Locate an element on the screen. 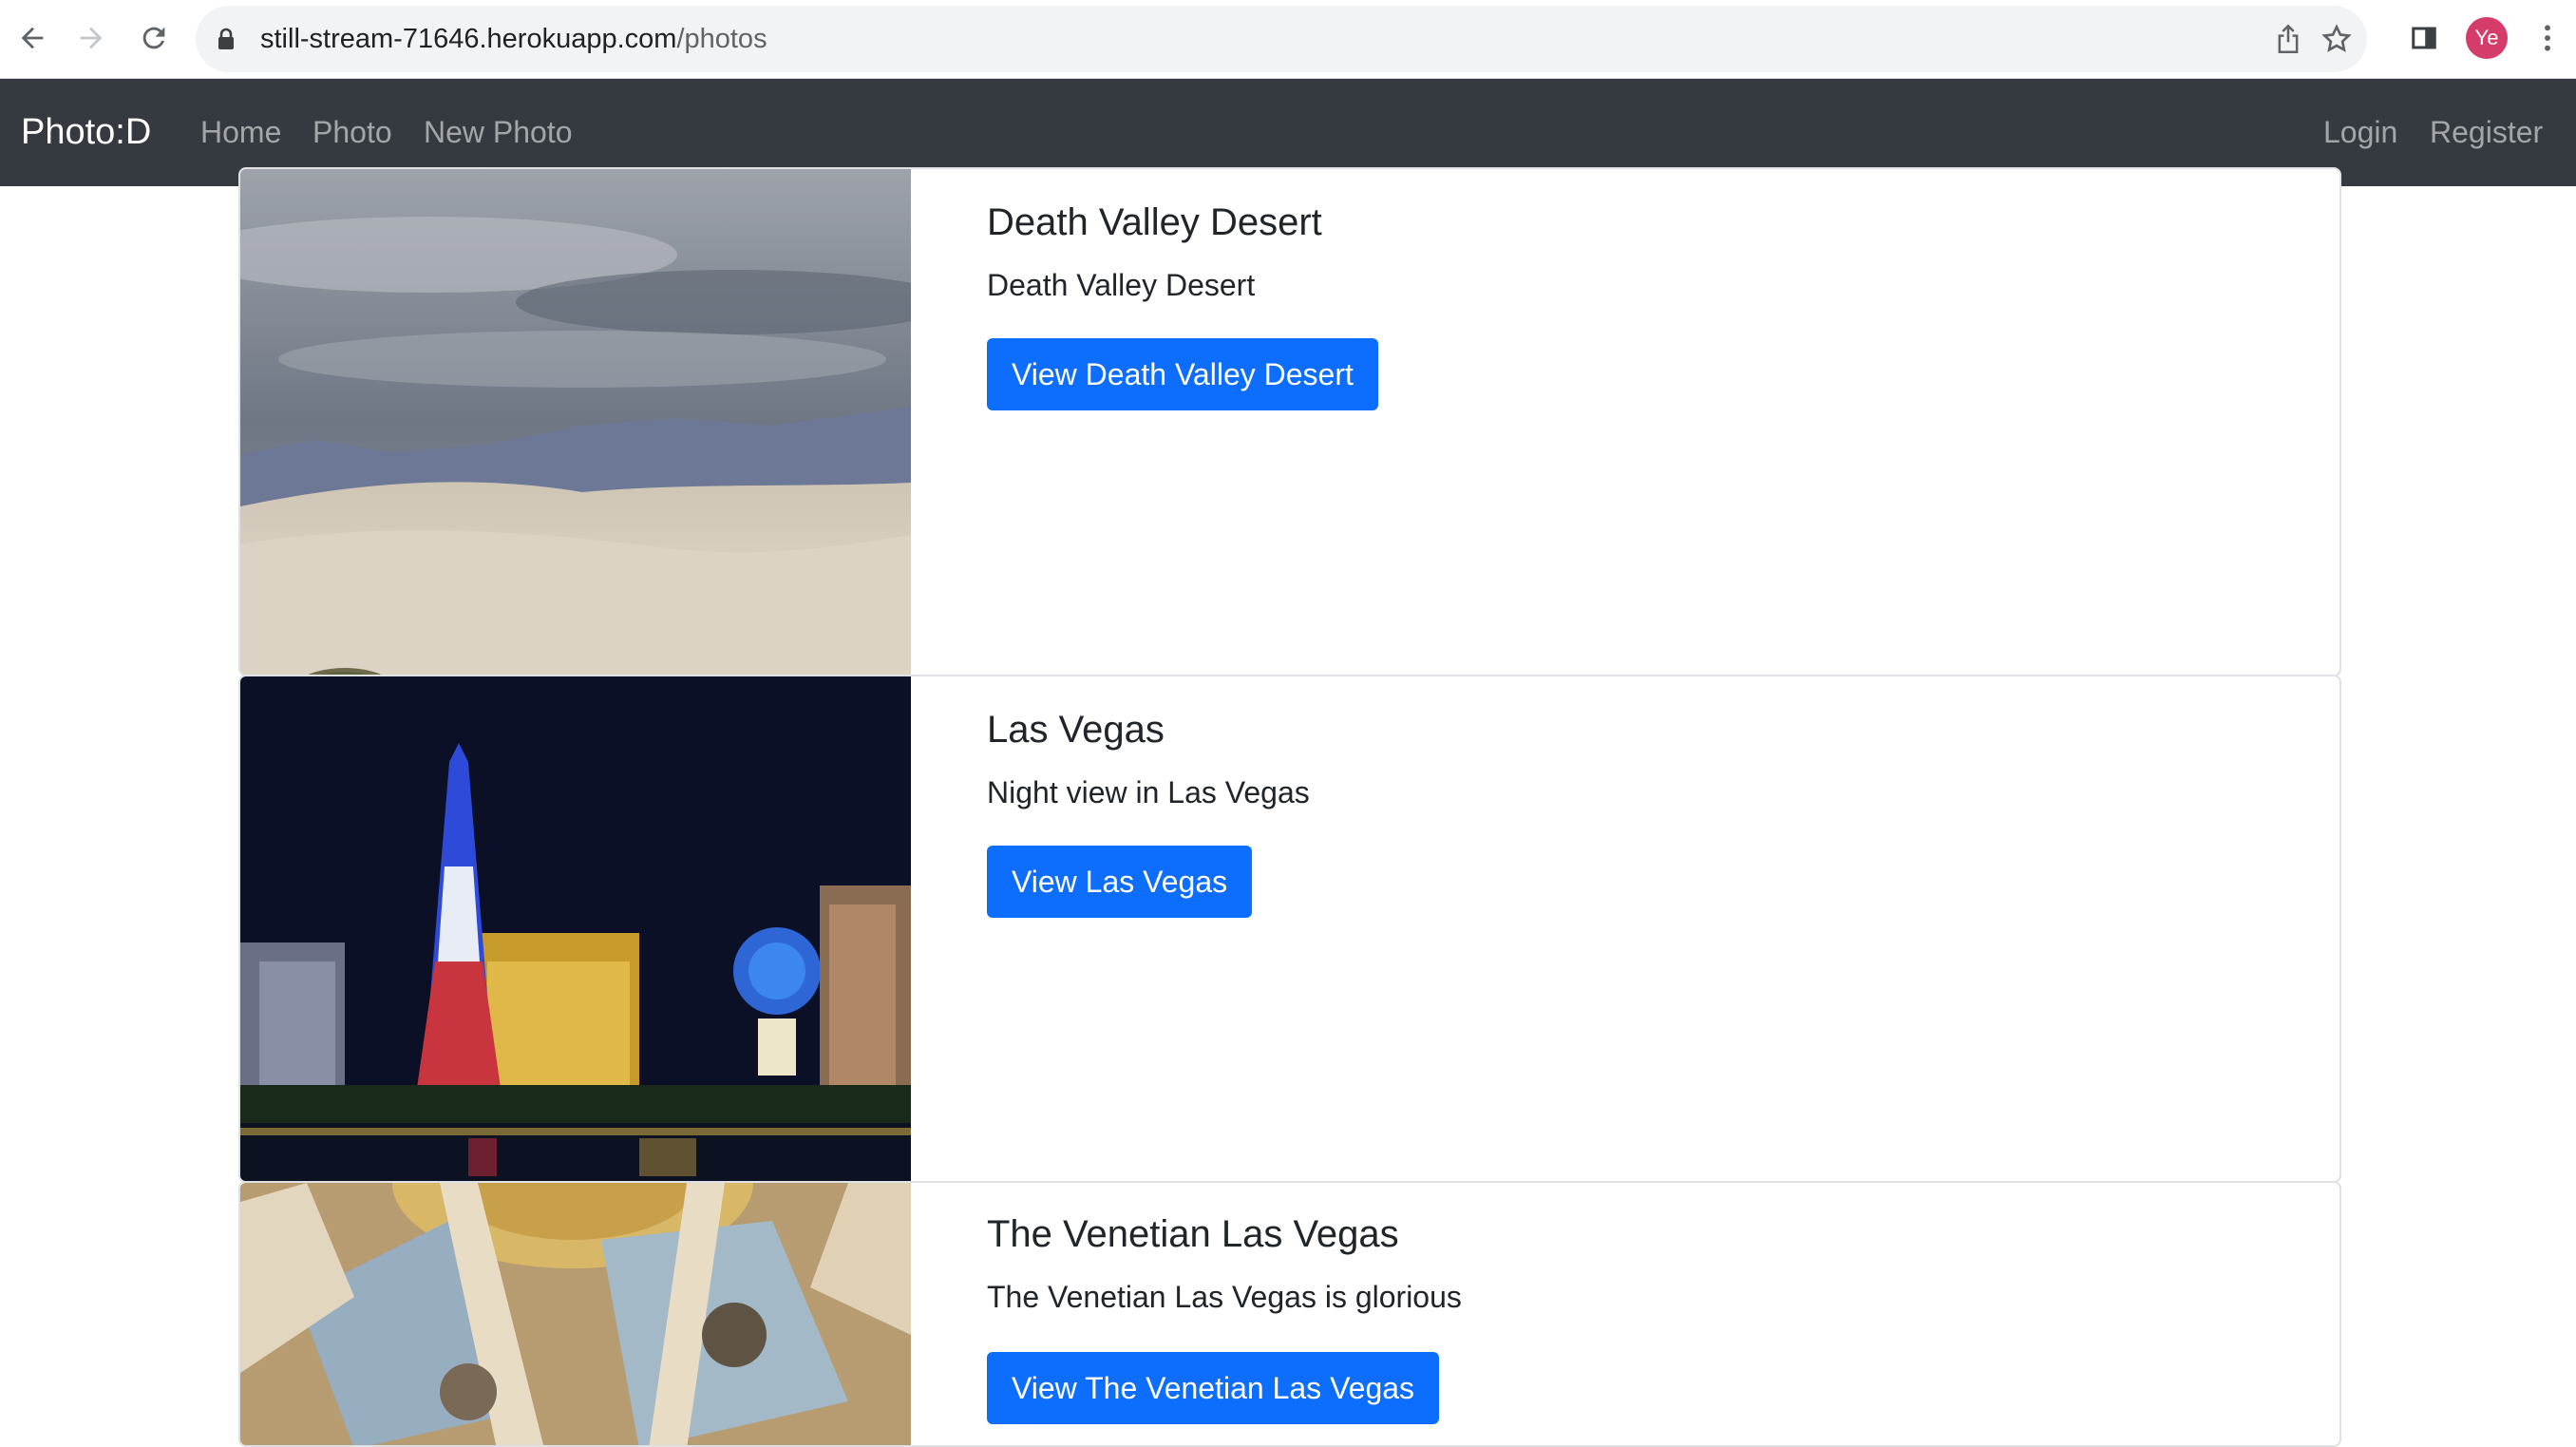 The height and width of the screenshot is (1447, 2576). reload-button is located at coordinates (153, 38).